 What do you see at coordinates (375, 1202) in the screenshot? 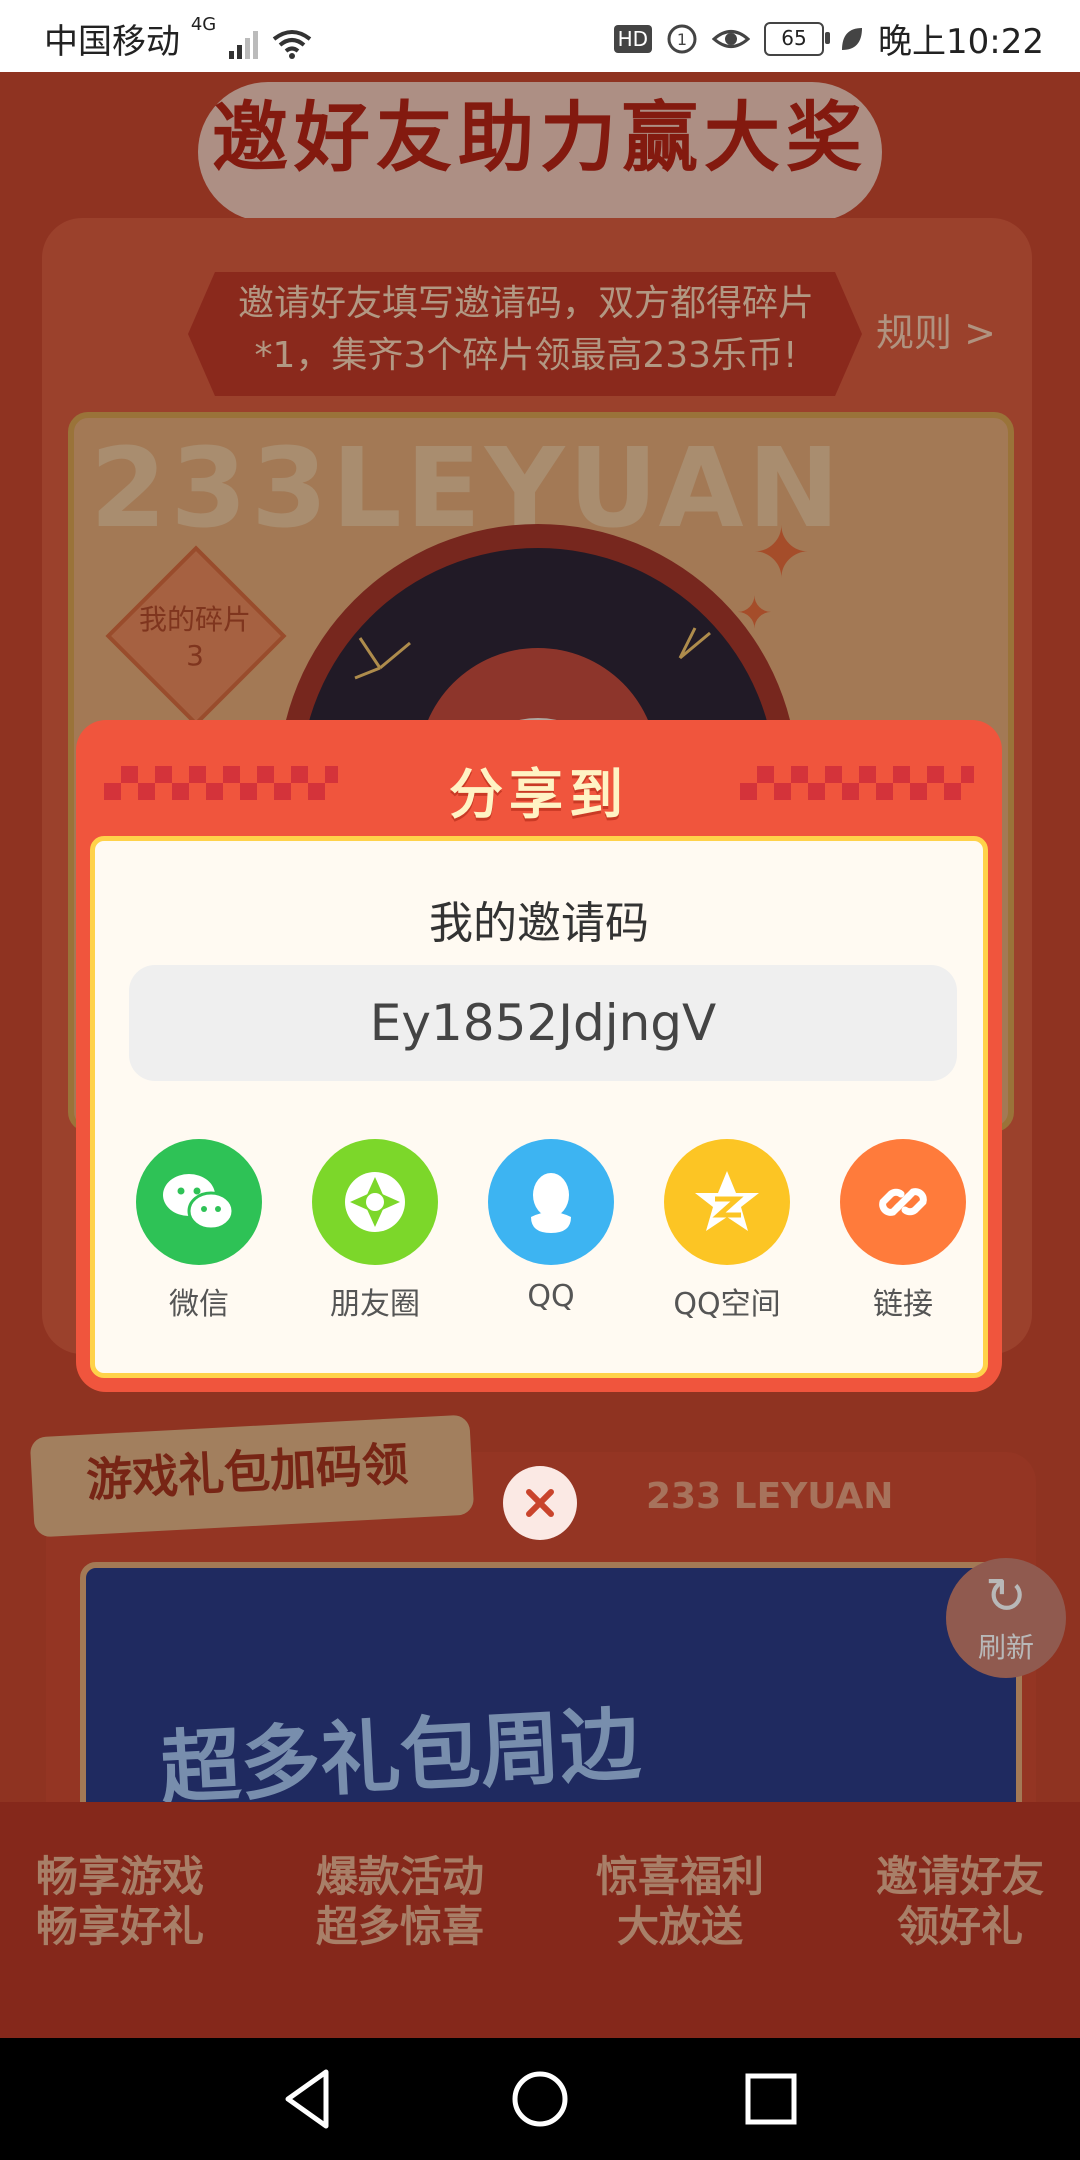
I see `moments-icon` at bounding box center [375, 1202].